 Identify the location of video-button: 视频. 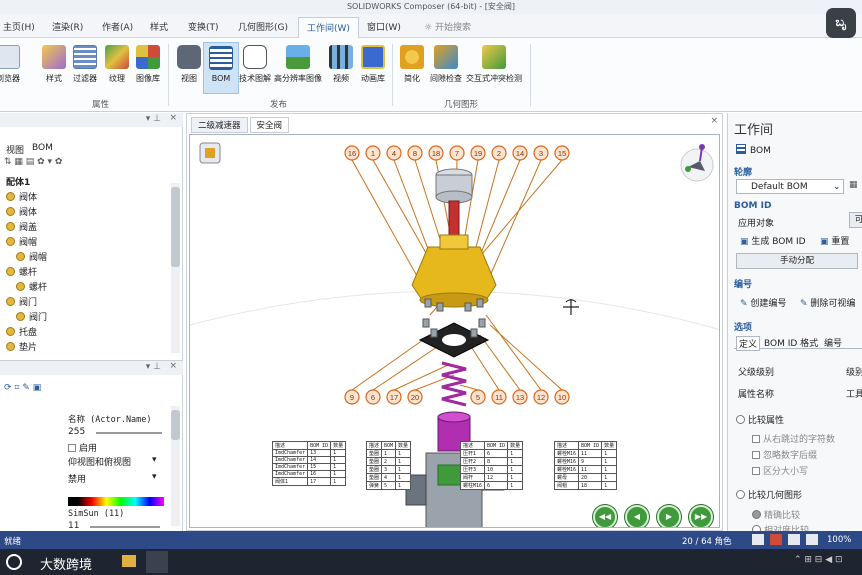
(341, 68).